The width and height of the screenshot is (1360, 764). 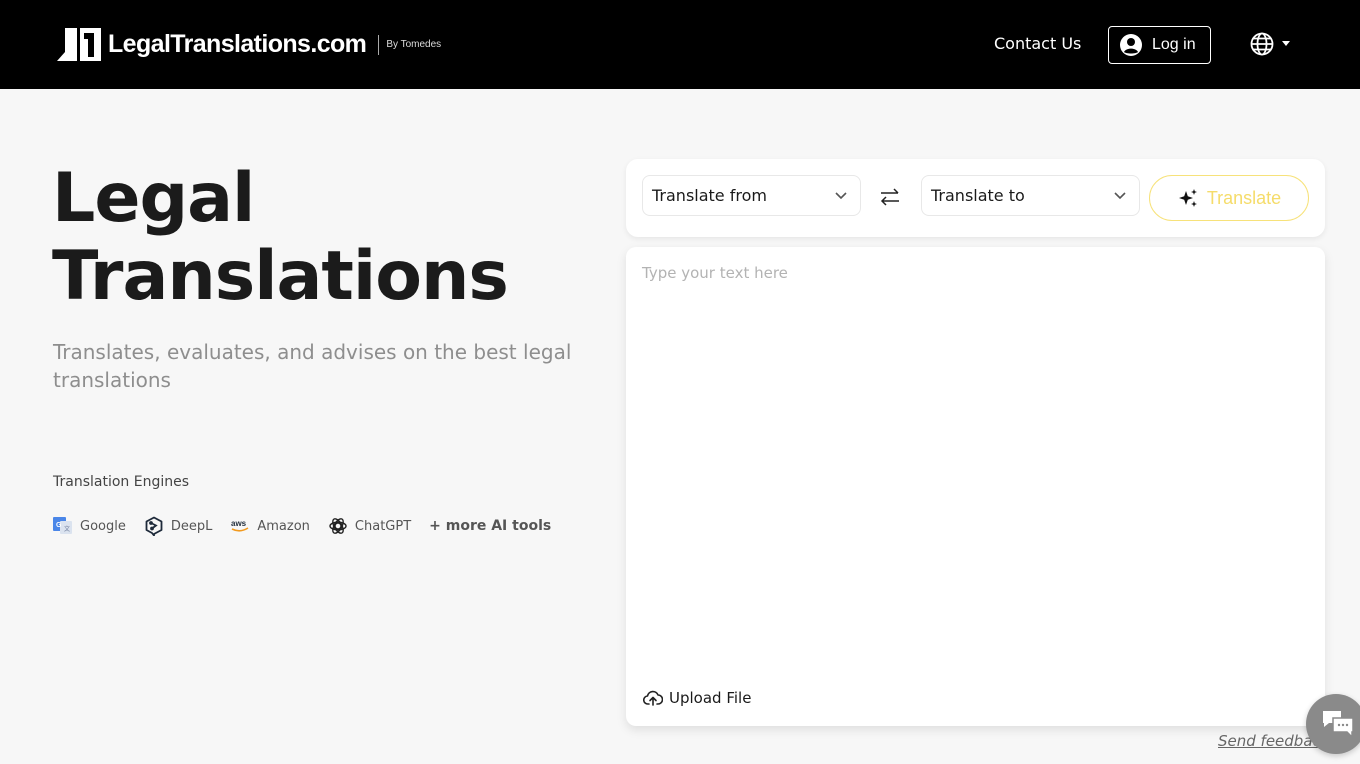 What do you see at coordinates (653, 698) in the screenshot?
I see `cloud-upload-icon` at bounding box center [653, 698].